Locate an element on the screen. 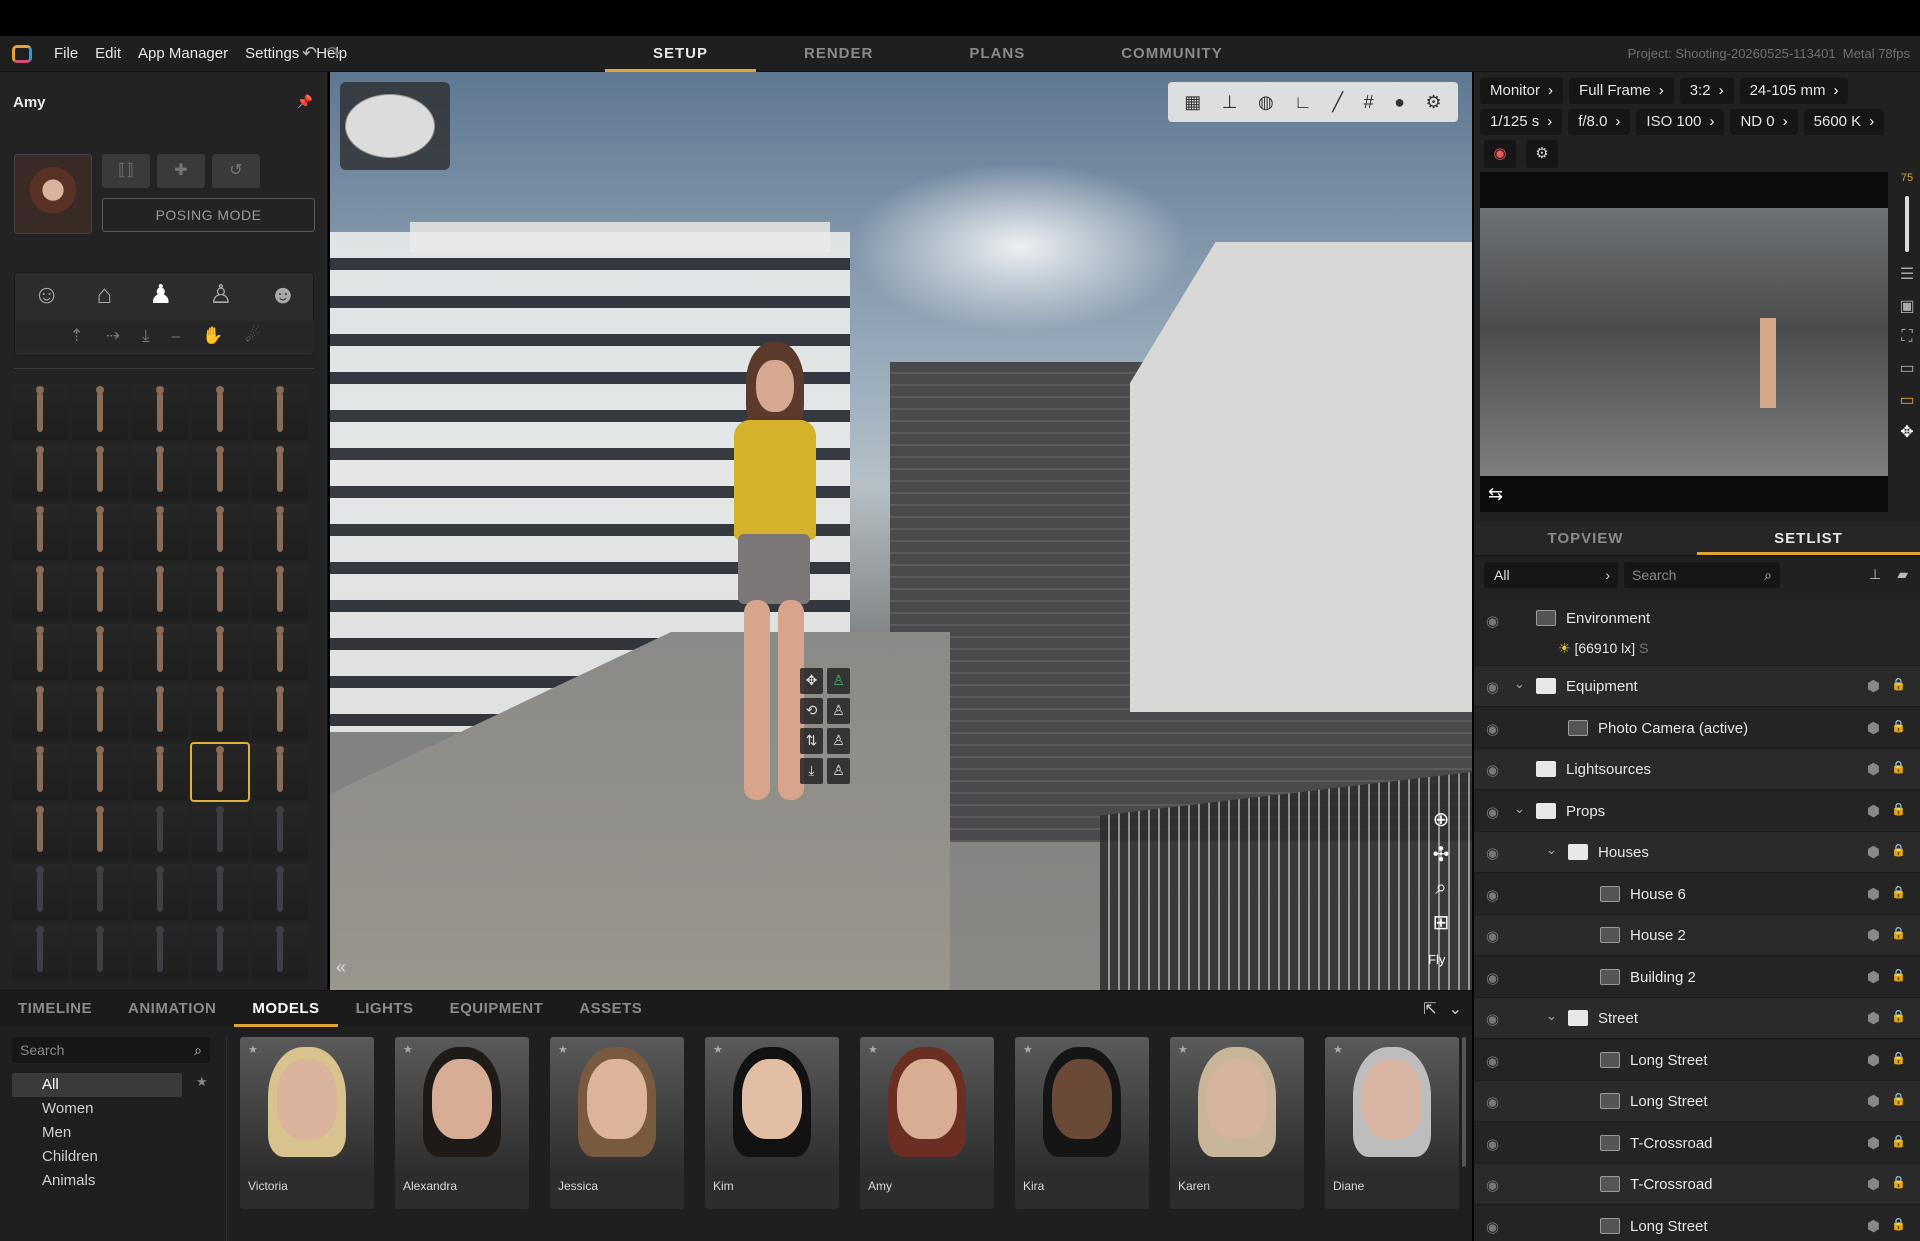  setlist-row: ◉ Lightsources ⬢ 🔒 is located at coordinates (1697, 769).